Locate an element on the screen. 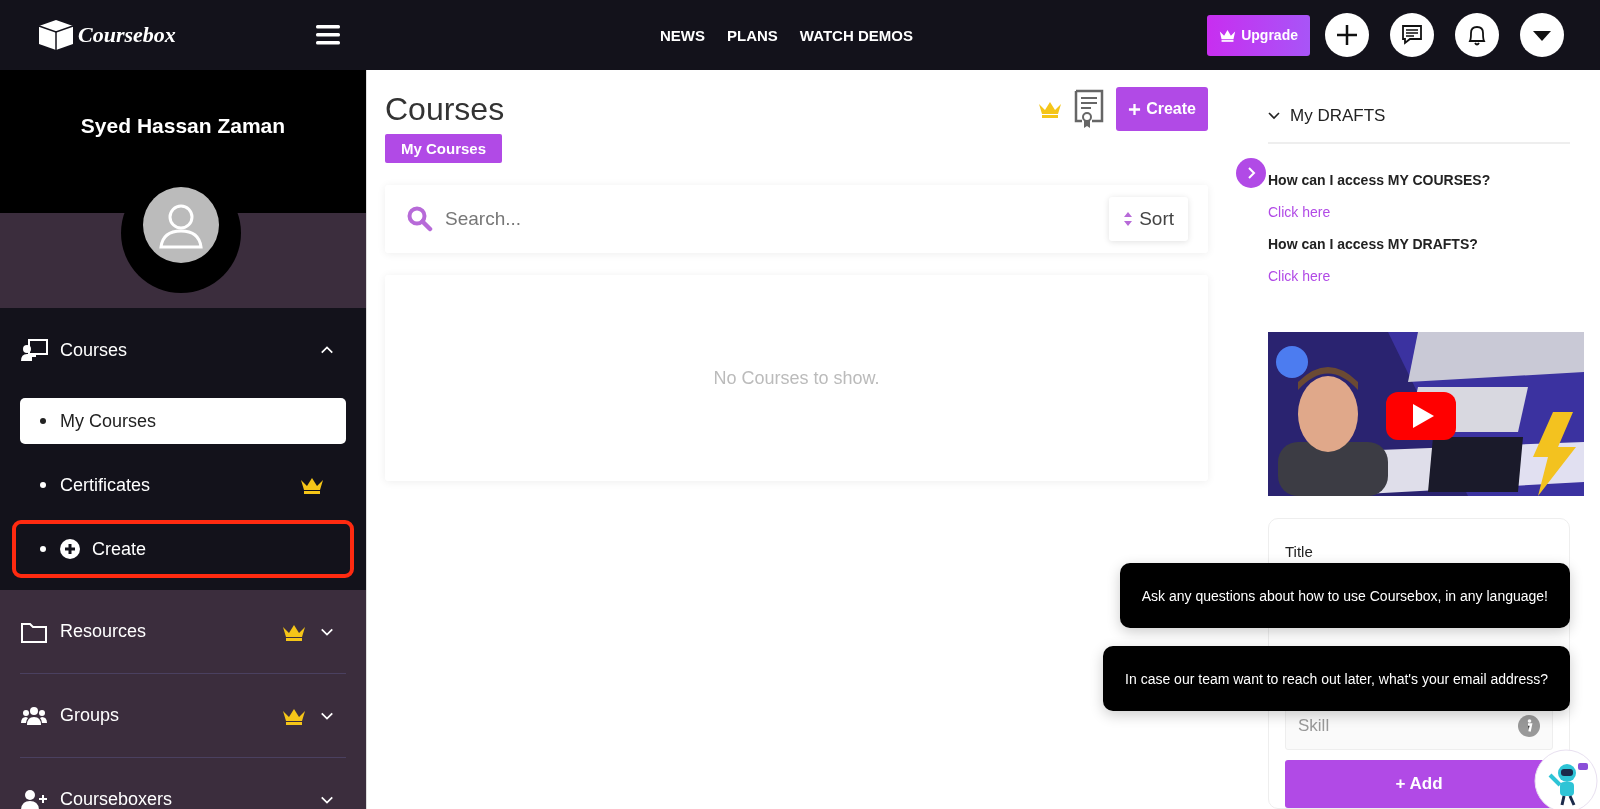 The width and height of the screenshot is (1600, 809). field-label: Title is located at coordinates (1299, 551).